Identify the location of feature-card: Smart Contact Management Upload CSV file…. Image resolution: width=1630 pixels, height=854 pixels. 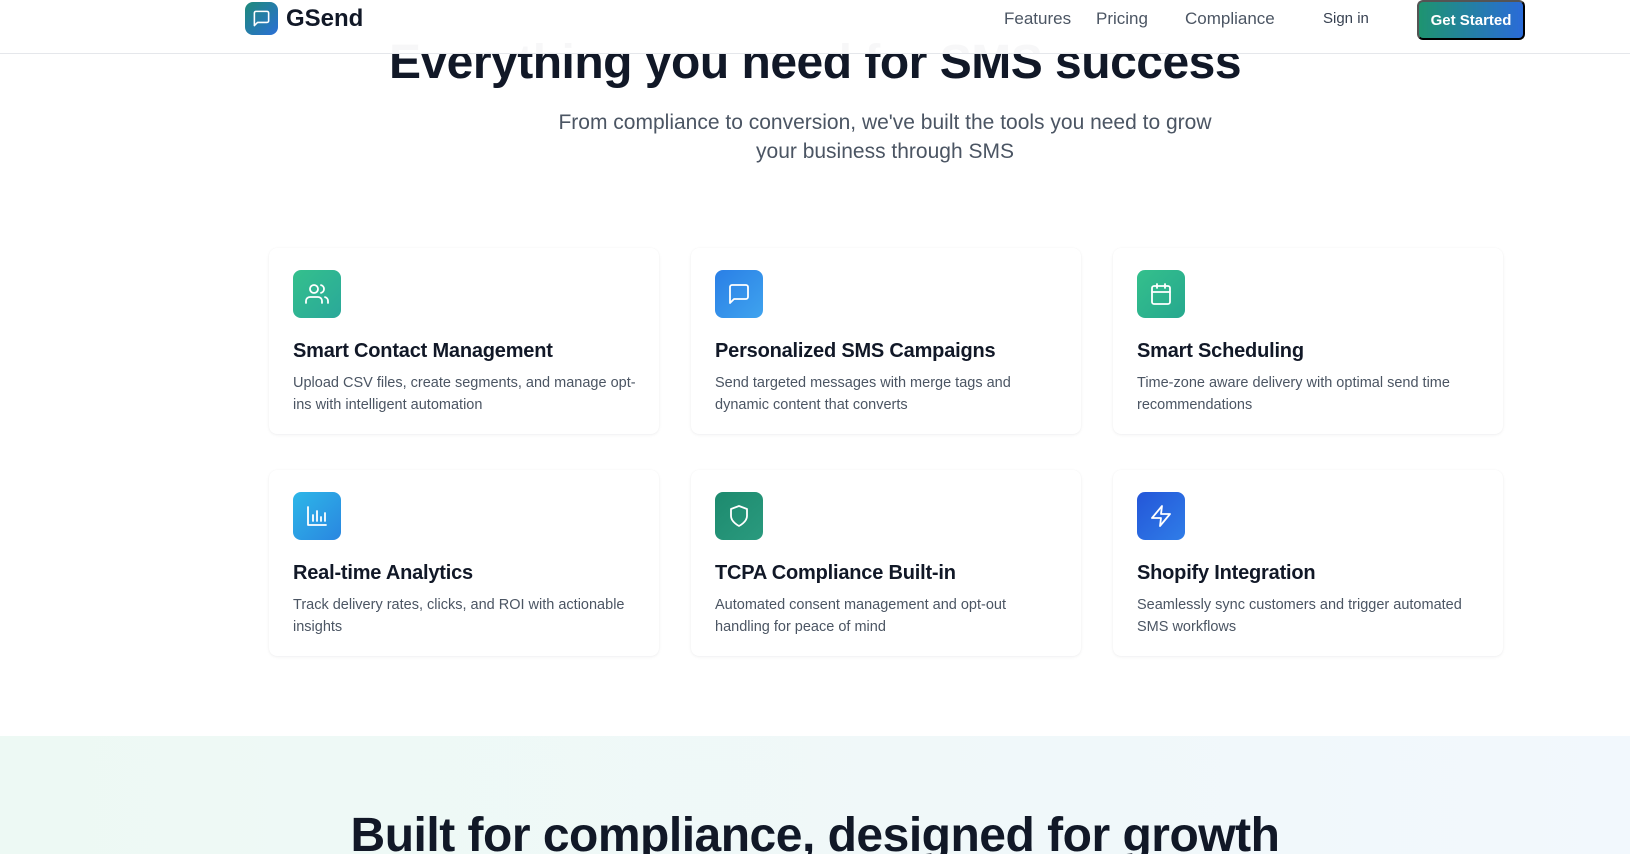
(464, 341).